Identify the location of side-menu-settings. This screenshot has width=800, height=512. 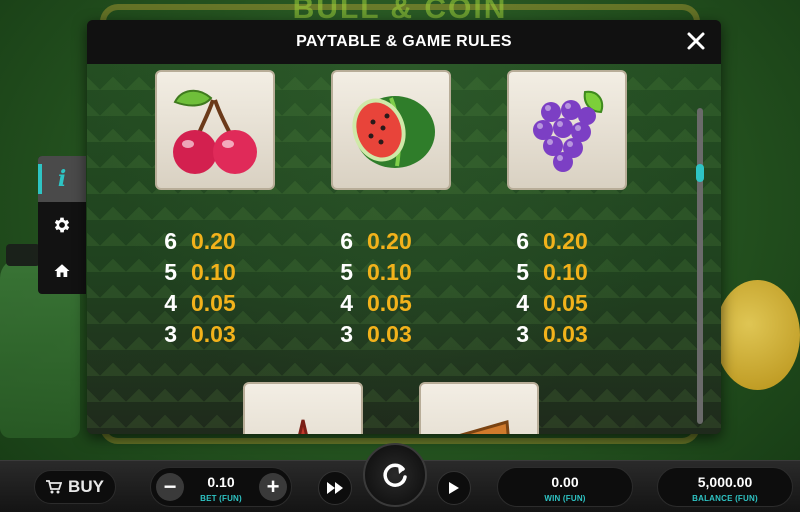
(62, 225).